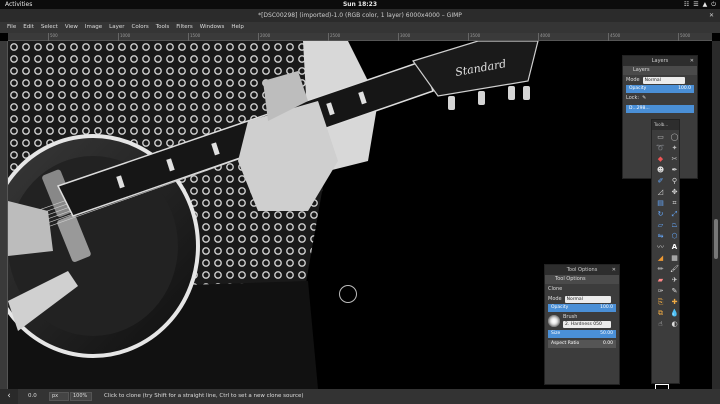  I want to click on back-icon: ‹, so click(9, 396).